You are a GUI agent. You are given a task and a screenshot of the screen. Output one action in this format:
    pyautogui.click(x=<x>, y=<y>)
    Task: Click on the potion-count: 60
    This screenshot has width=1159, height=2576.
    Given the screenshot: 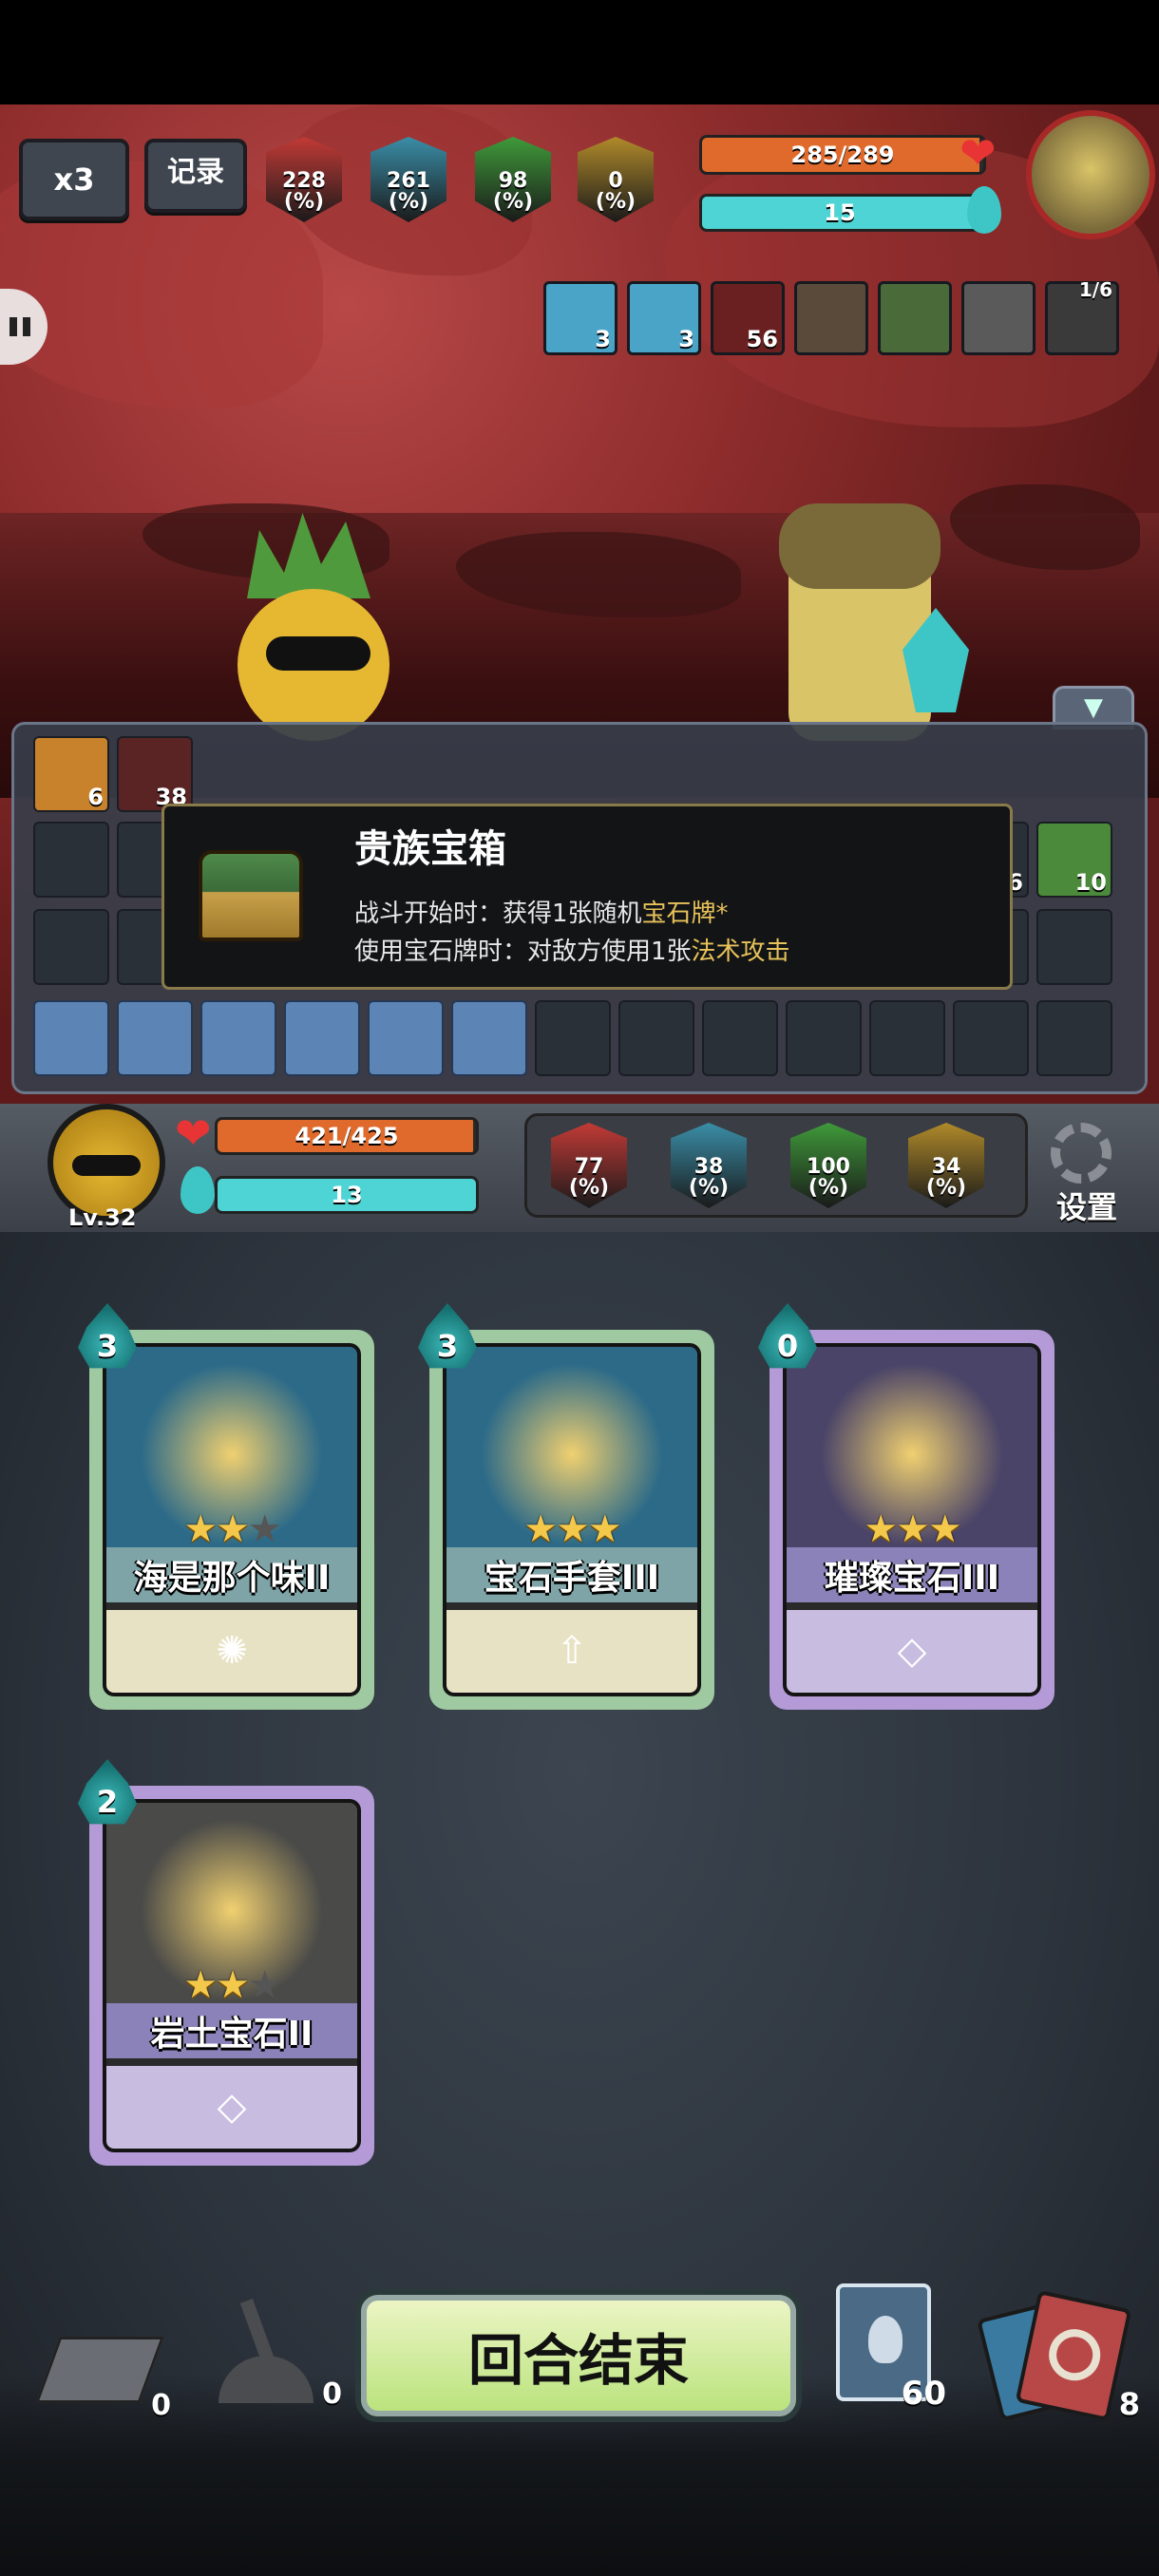 What is the action you would take?
    pyautogui.click(x=923, y=2394)
    